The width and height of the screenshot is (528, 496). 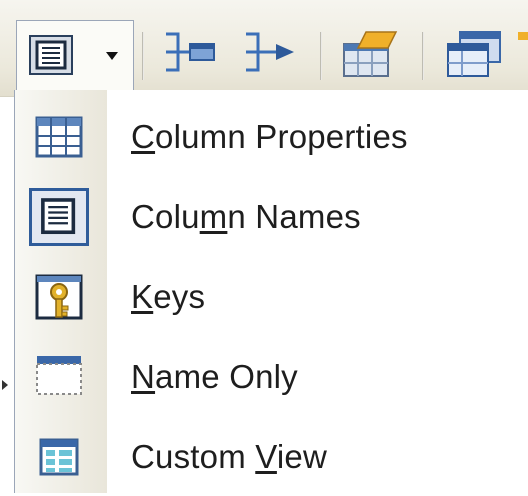 What do you see at coordinates (59, 297) in the screenshot?
I see `keys-icon` at bounding box center [59, 297].